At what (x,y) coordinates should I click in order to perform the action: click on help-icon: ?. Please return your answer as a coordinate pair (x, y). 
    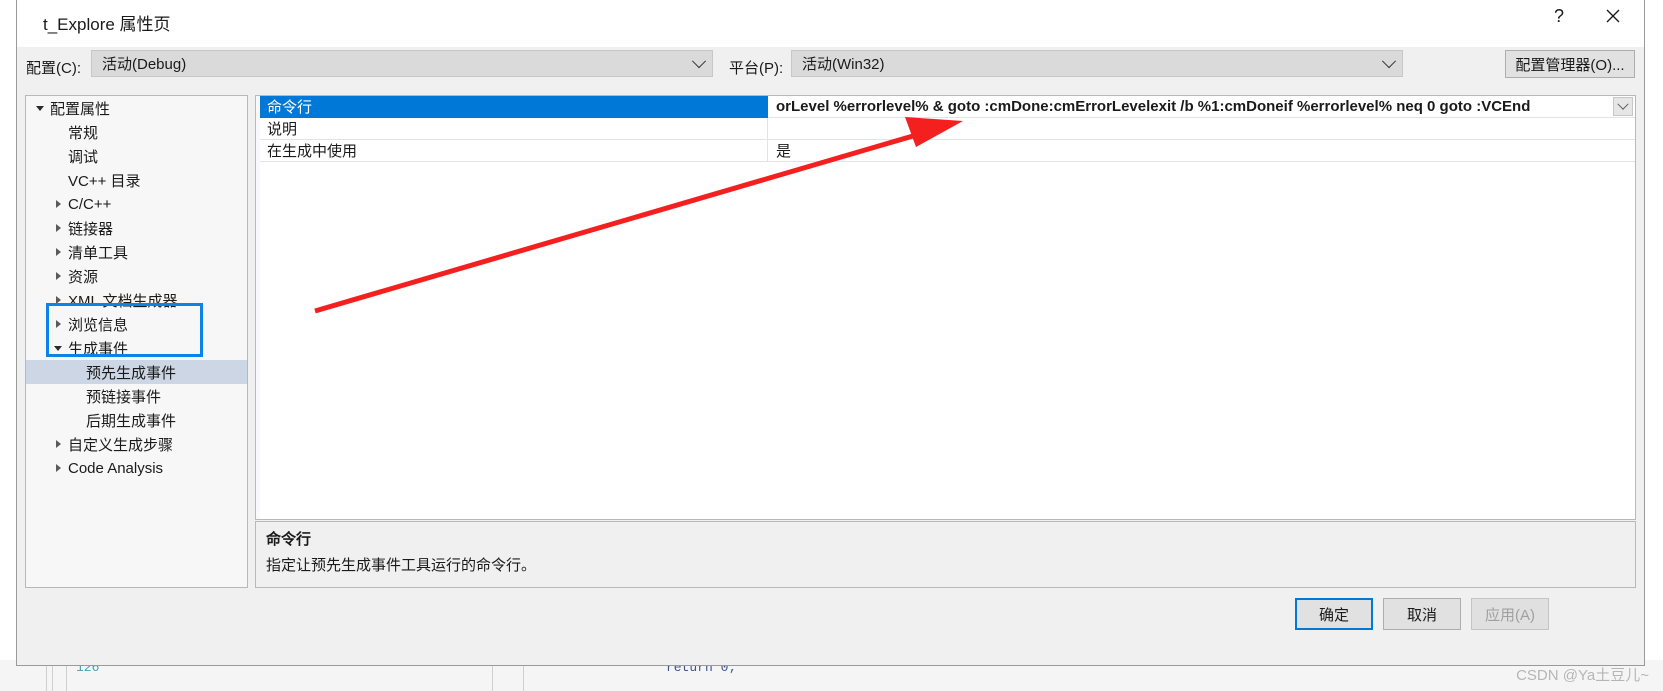
    Looking at the image, I should click on (1559, 16).